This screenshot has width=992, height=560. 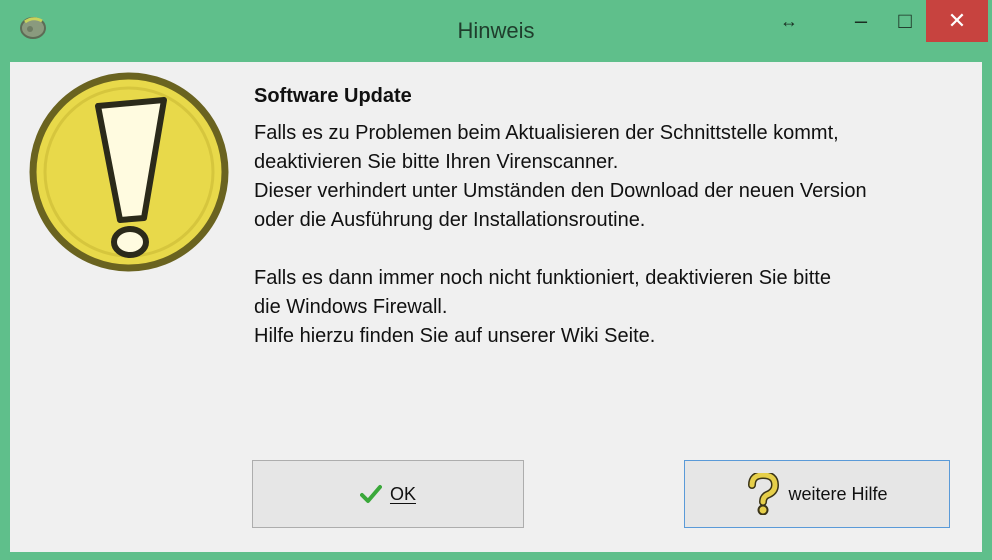 I want to click on further-help-label: weitere Hilfe, so click(x=838, y=493).